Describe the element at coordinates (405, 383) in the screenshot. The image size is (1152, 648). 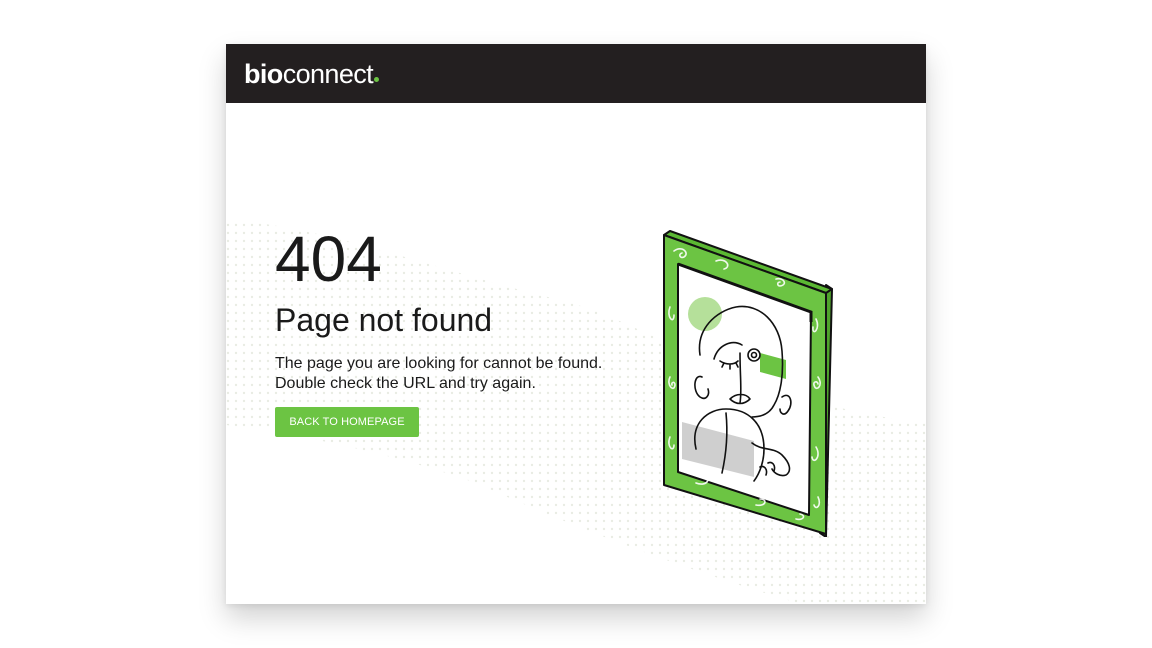
I see `description-line: Double check the URL and try again.` at that location.